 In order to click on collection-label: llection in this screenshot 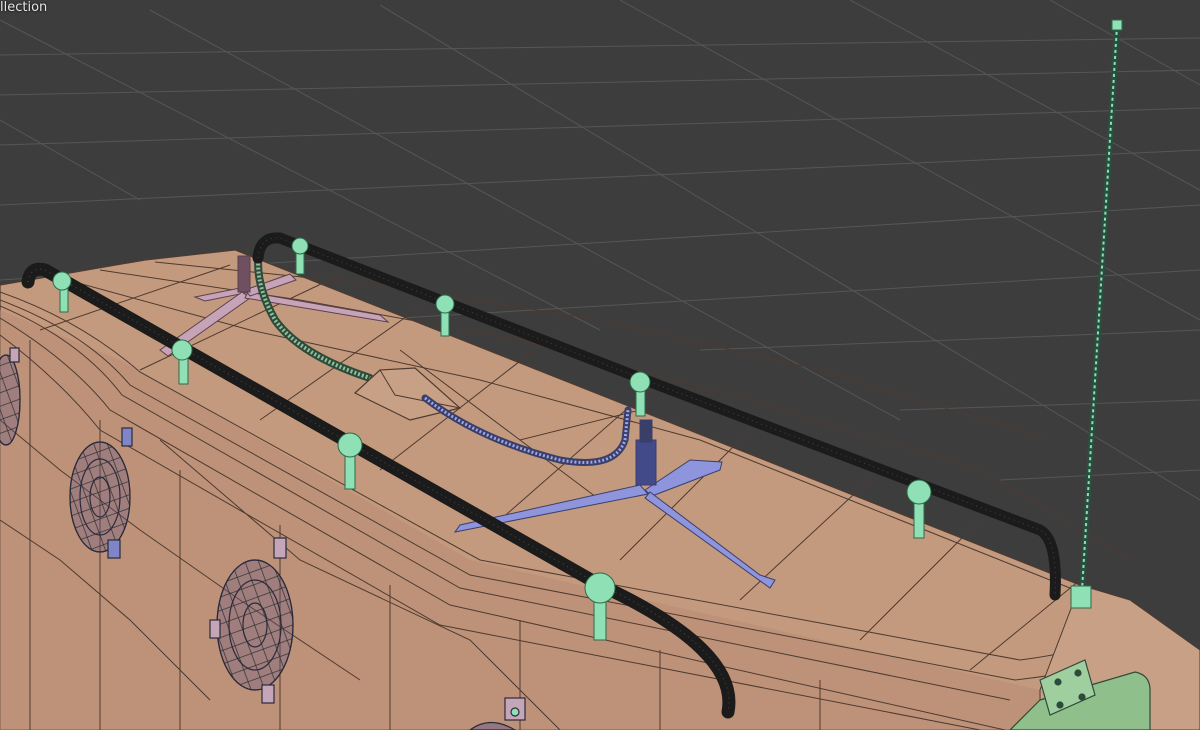, I will do `click(24, 7)`.